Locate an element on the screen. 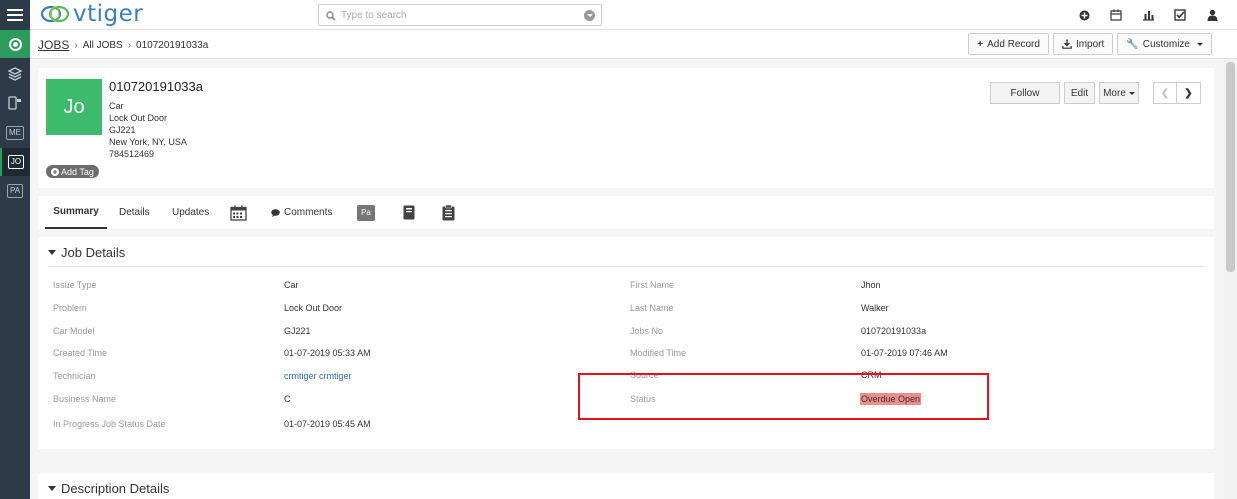 This screenshot has width=1237, height=499. layers-icon is located at coordinates (15, 74).